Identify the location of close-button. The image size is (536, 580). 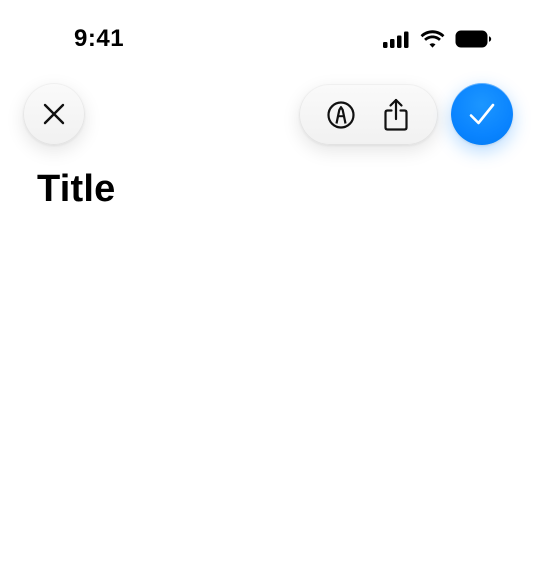
(54, 114).